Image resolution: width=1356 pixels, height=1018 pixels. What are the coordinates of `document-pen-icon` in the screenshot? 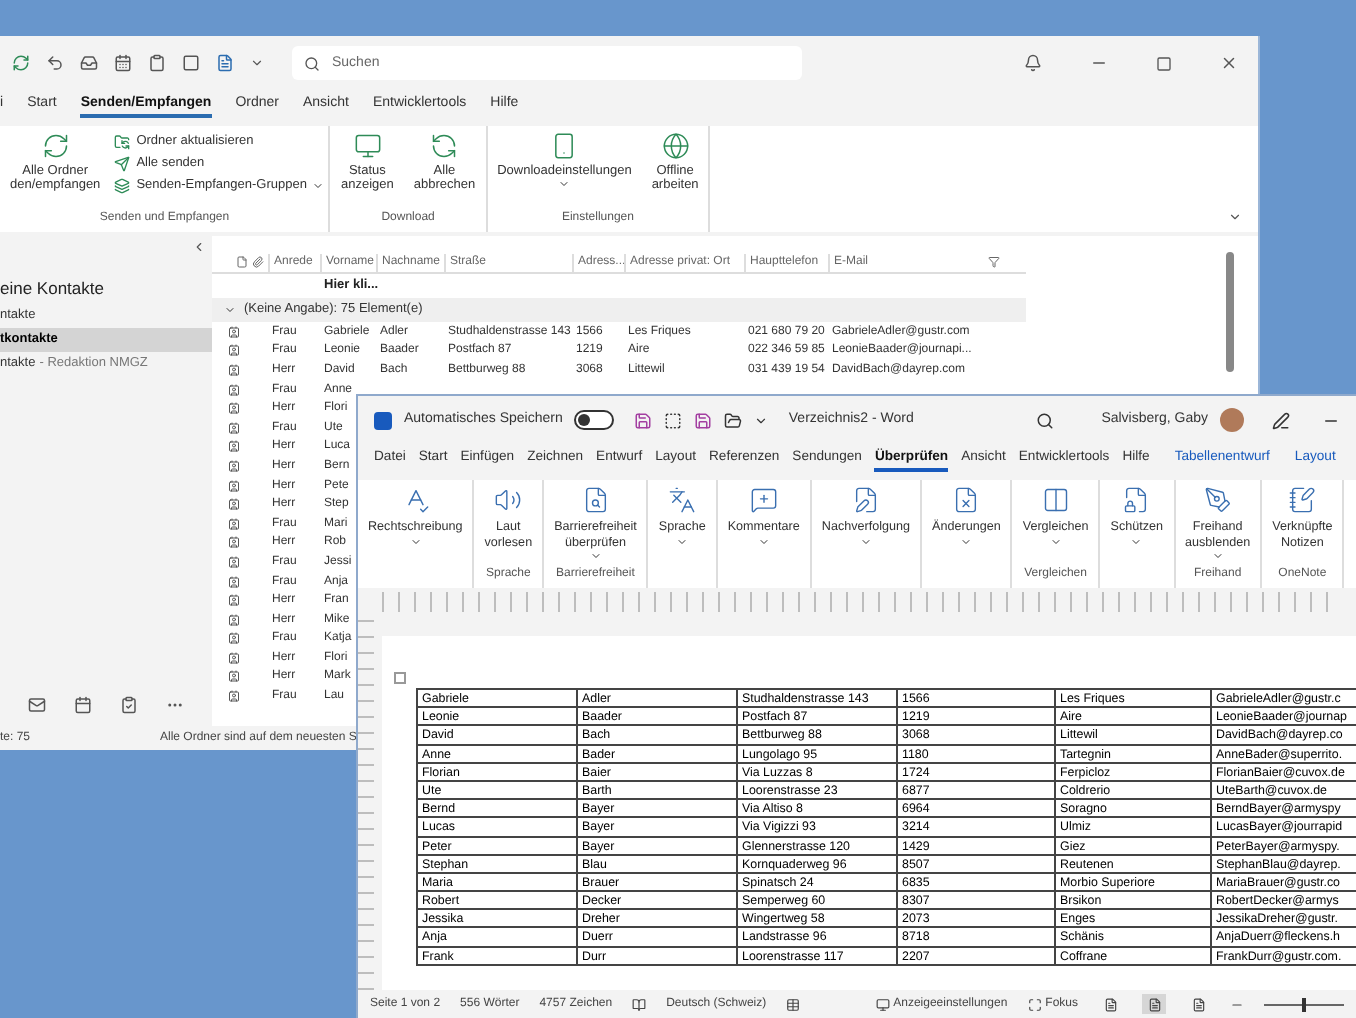 It's located at (865, 500).